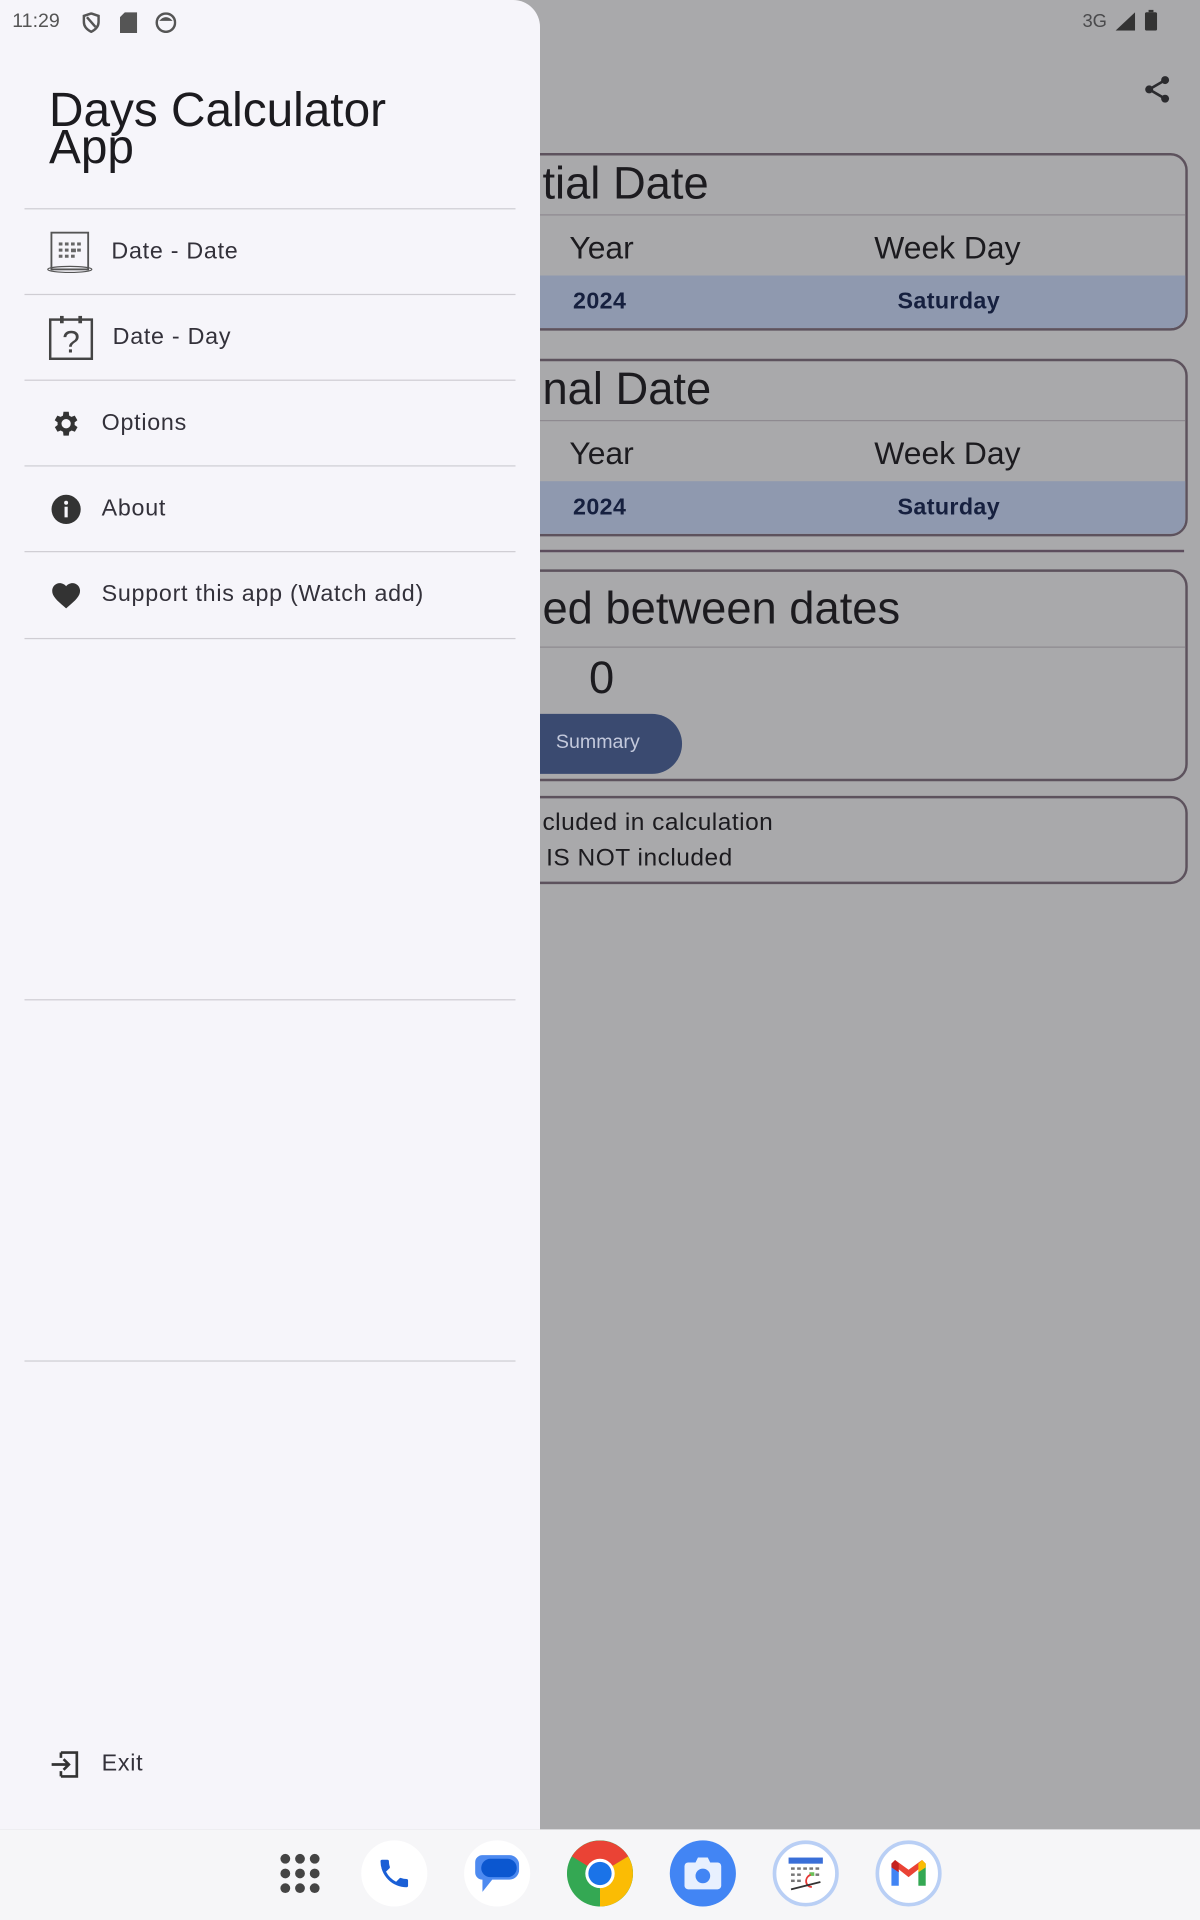  I want to click on shield-icon, so click(91, 23).